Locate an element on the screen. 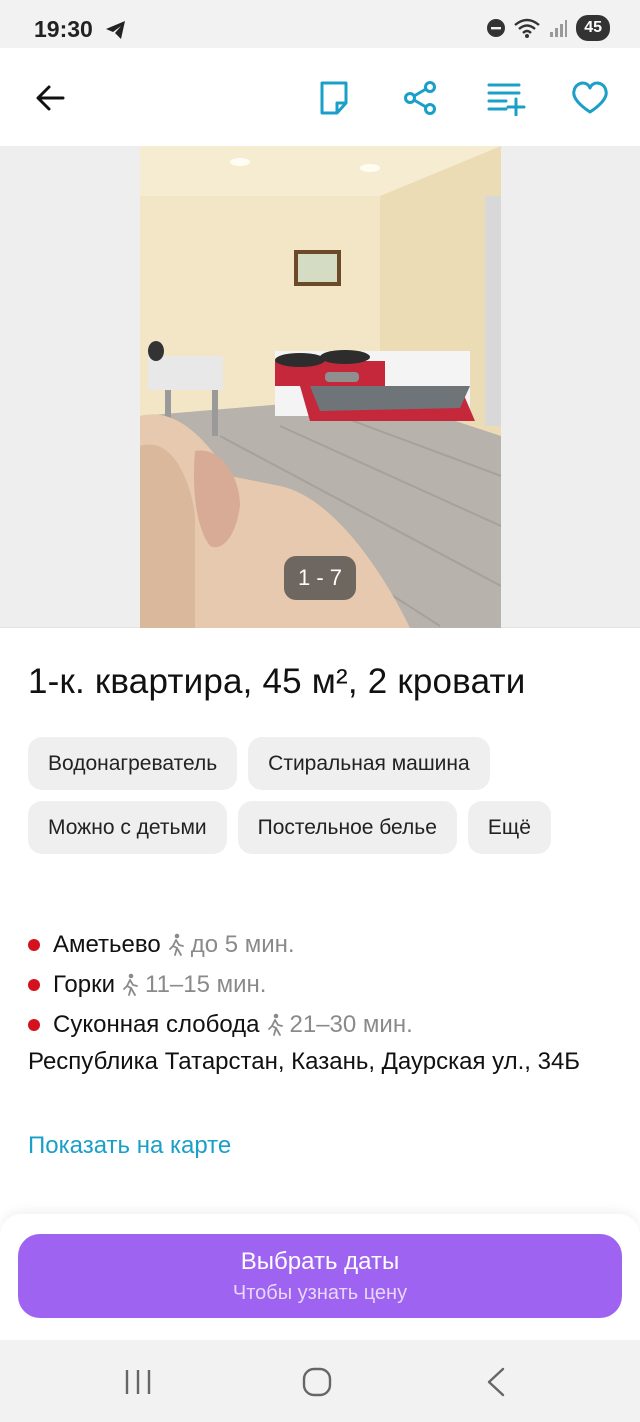 The height and width of the screenshot is (1422, 640). listing-title: 1-к. квартира, 45 м², 2 кровати is located at coordinates (277, 681).